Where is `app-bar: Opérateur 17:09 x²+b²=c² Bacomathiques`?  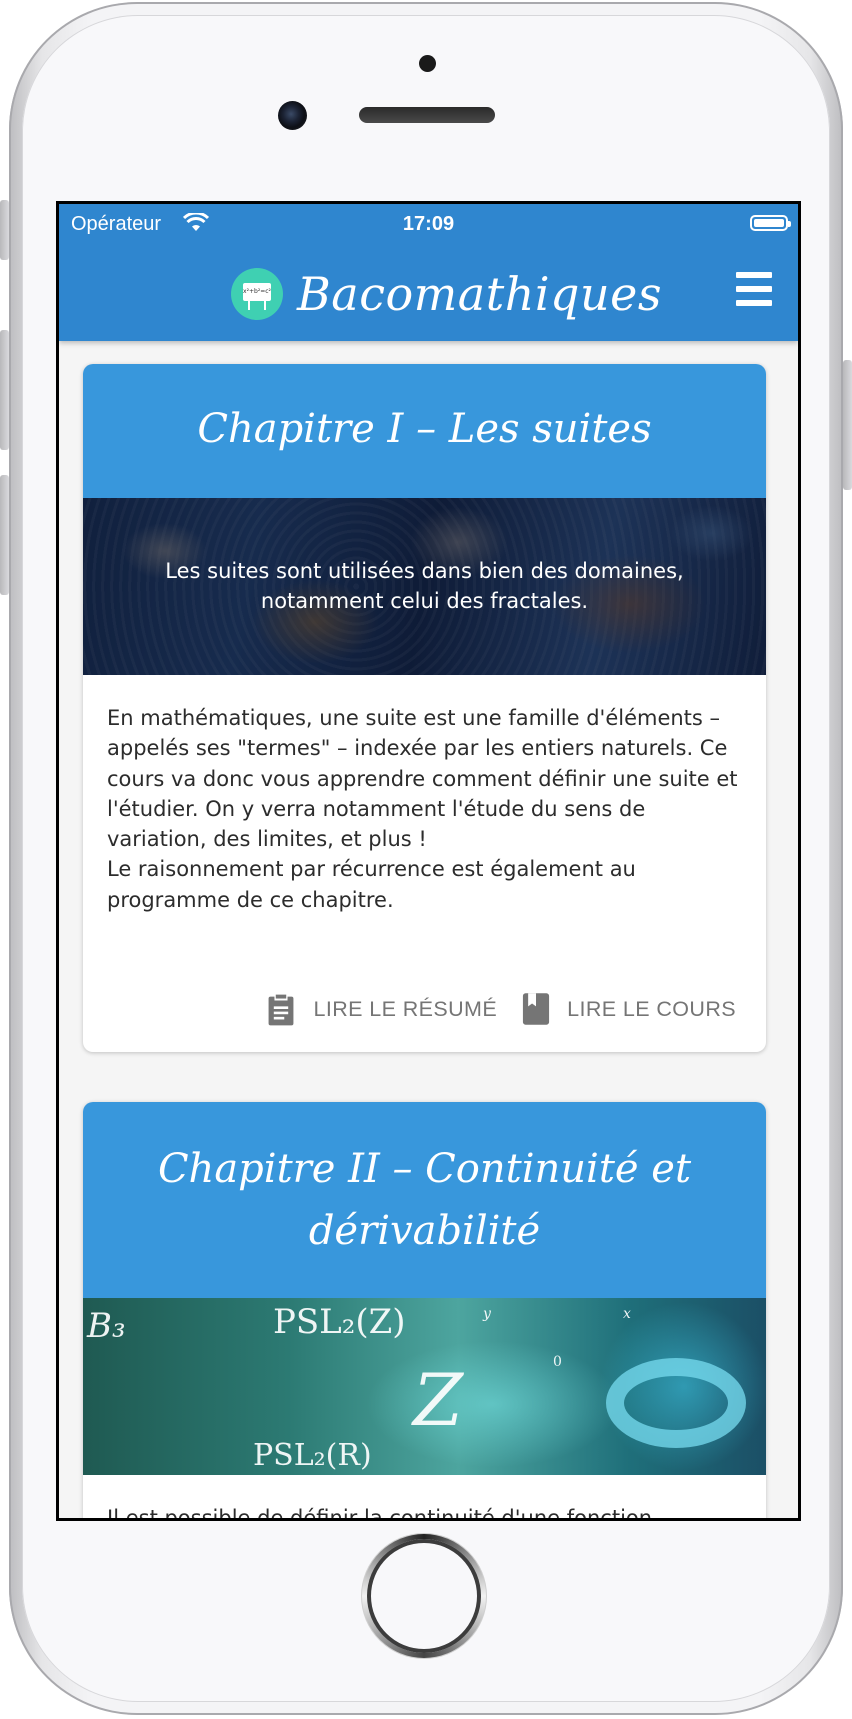 app-bar: Opérateur 17:09 x²+b²=c² Bacomathiques is located at coordinates (428, 272).